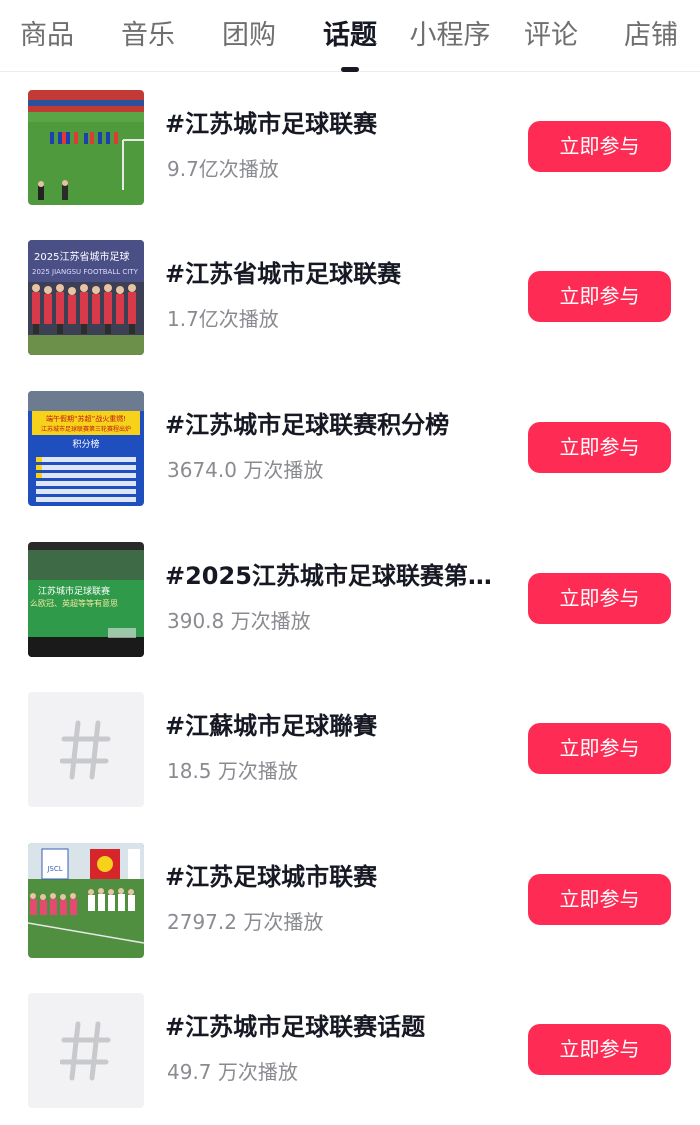  What do you see at coordinates (86, 418) in the screenshot?
I see `standings-headline: 端午假期“苏超”战火重燃!` at bounding box center [86, 418].